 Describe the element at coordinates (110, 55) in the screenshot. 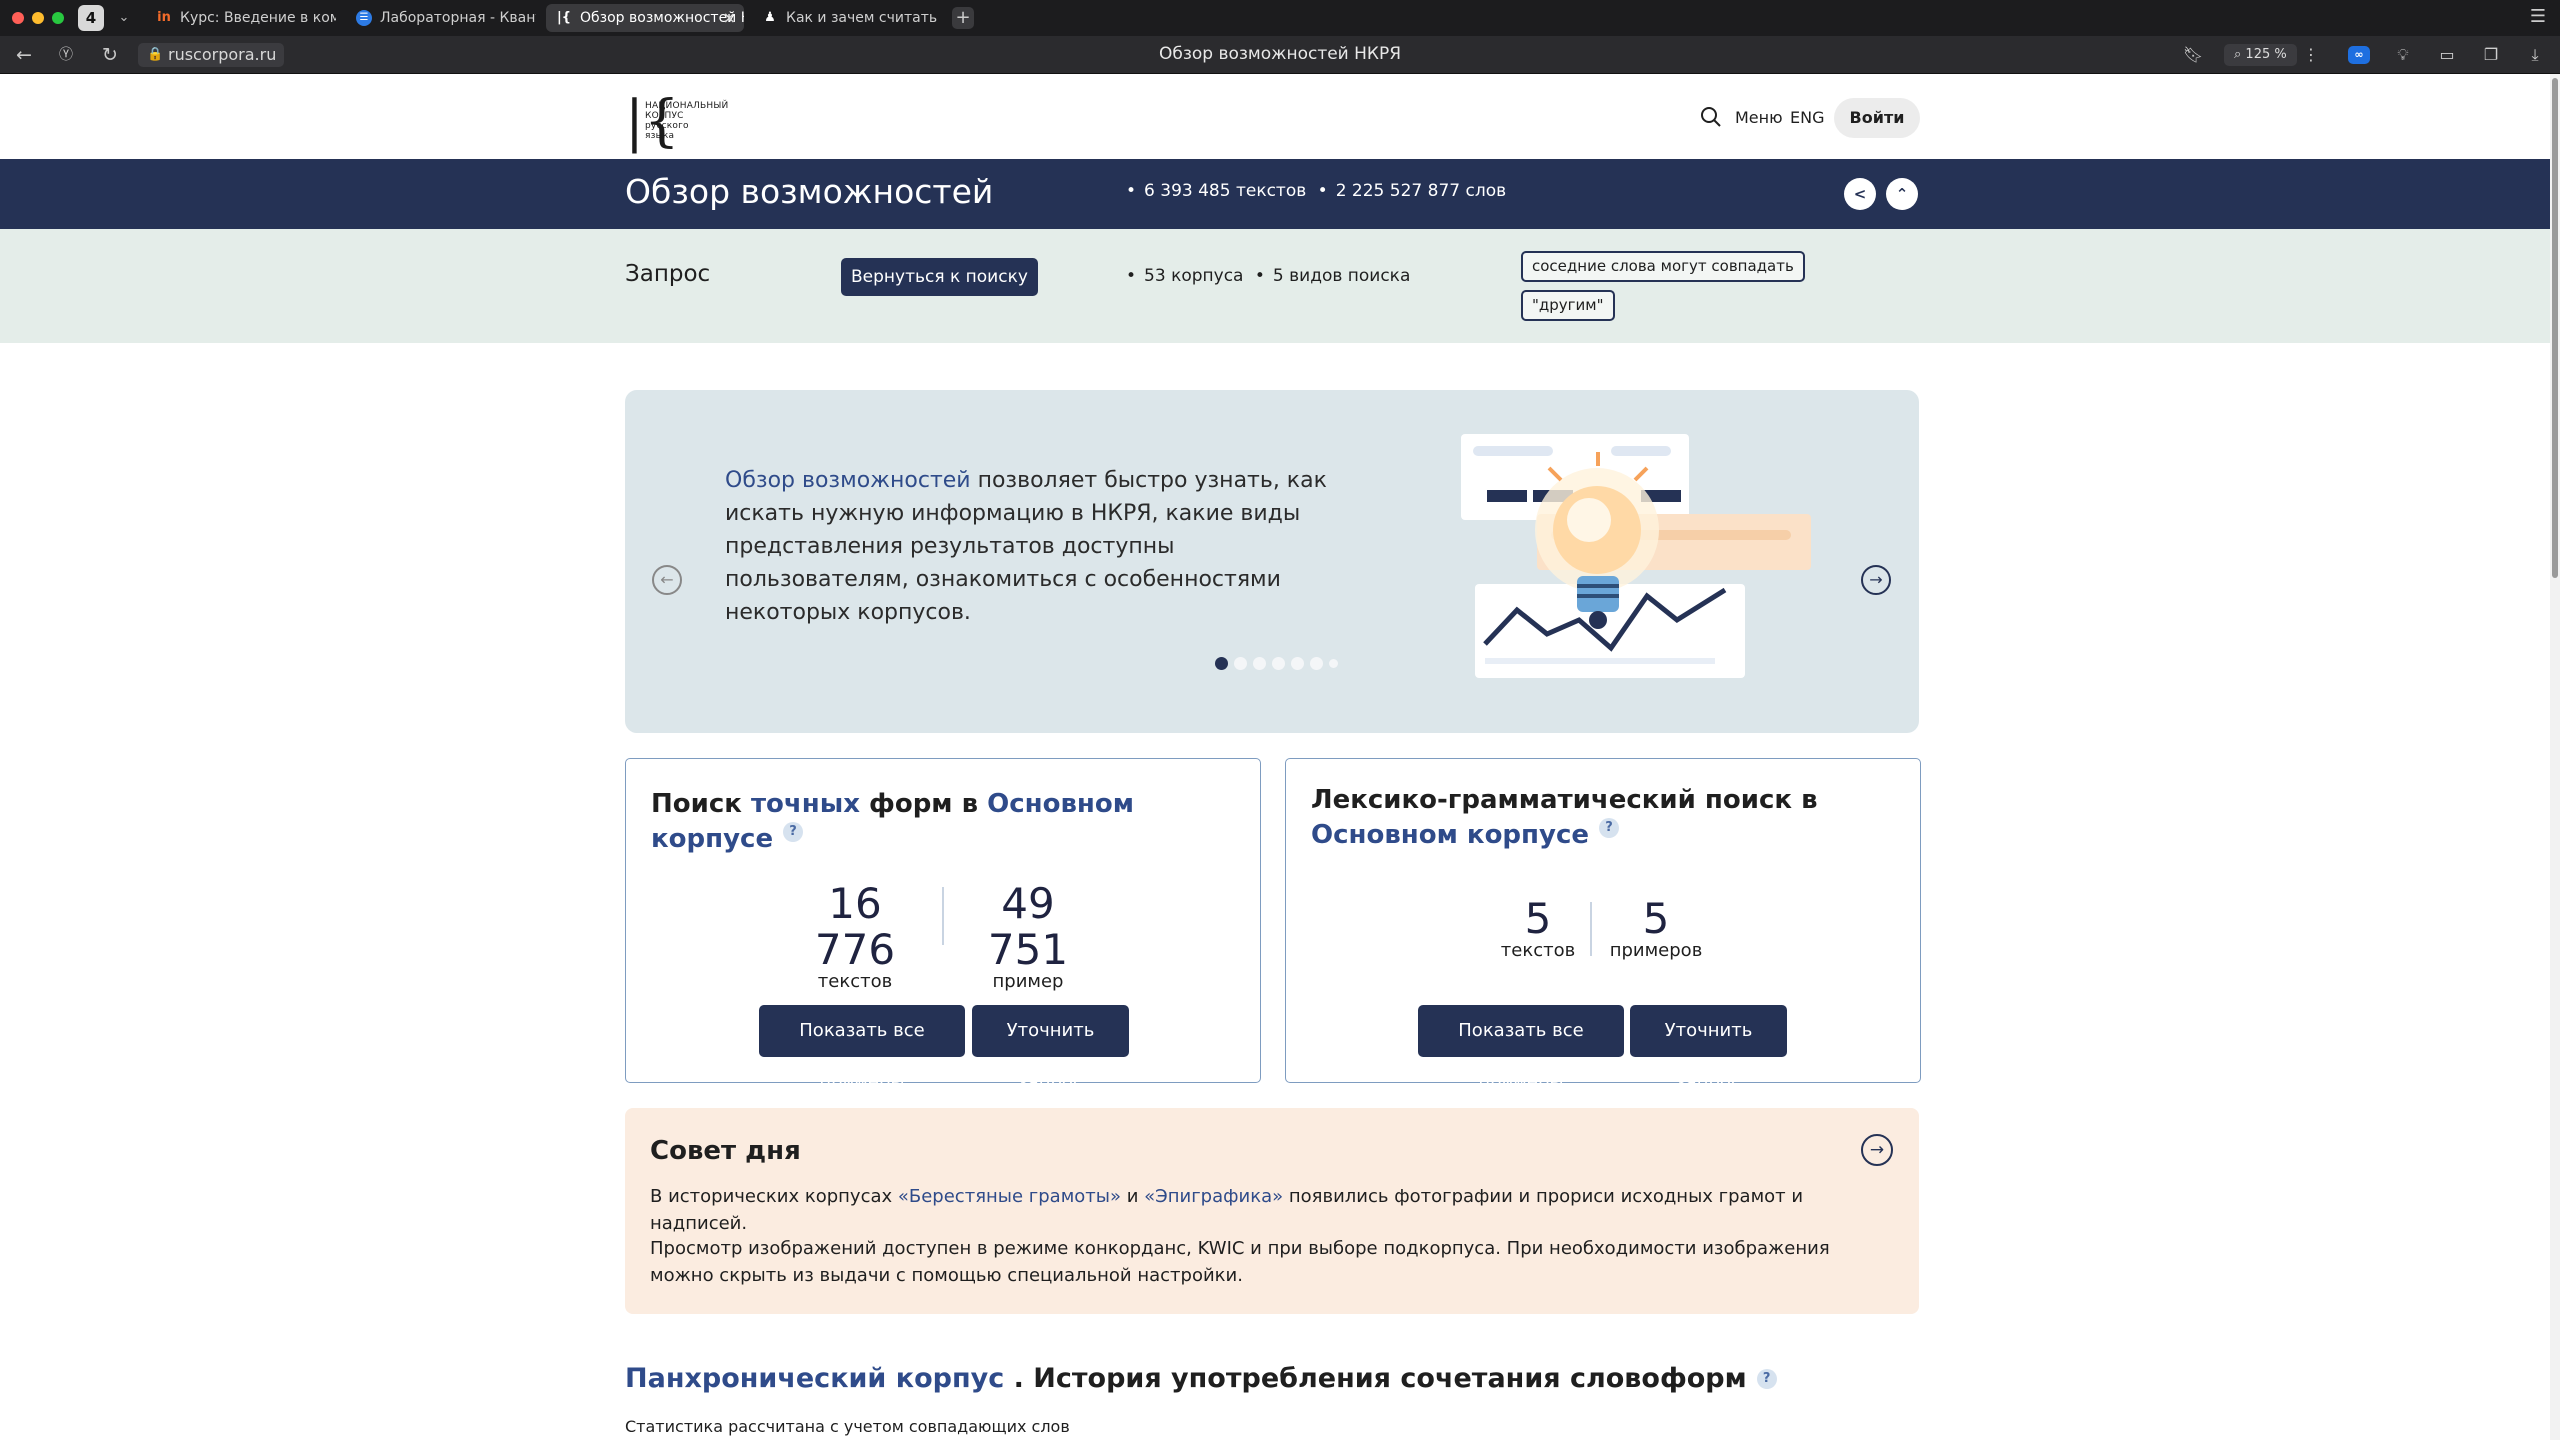

I see `reload-icon: ↻` at that location.